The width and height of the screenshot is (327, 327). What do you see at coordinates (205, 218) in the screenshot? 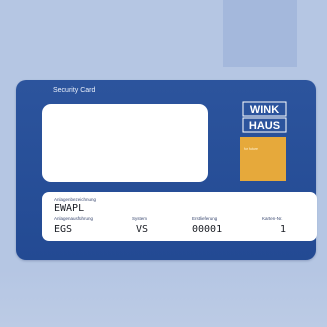
I see `delivery-label: Erstlieferung` at bounding box center [205, 218].